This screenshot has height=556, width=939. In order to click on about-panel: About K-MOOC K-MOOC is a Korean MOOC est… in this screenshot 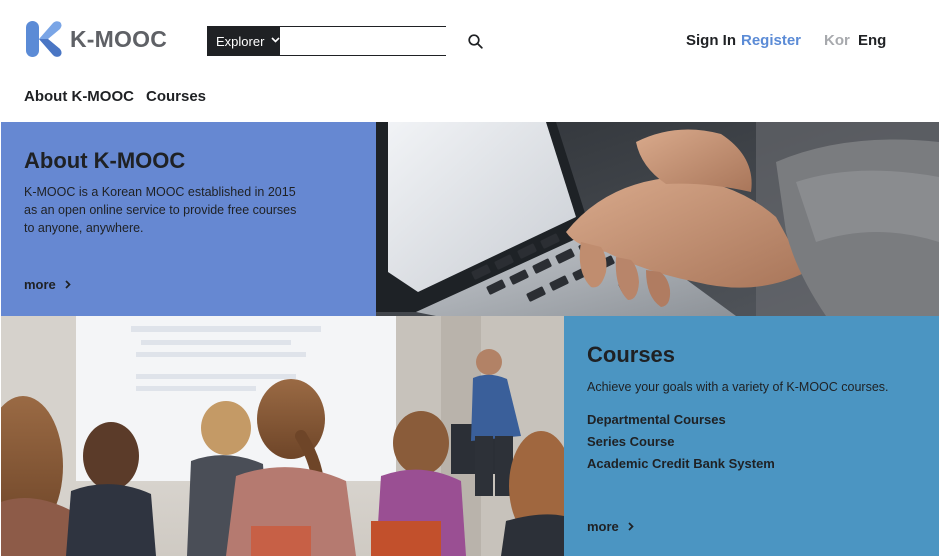, I will do `click(188, 219)`.